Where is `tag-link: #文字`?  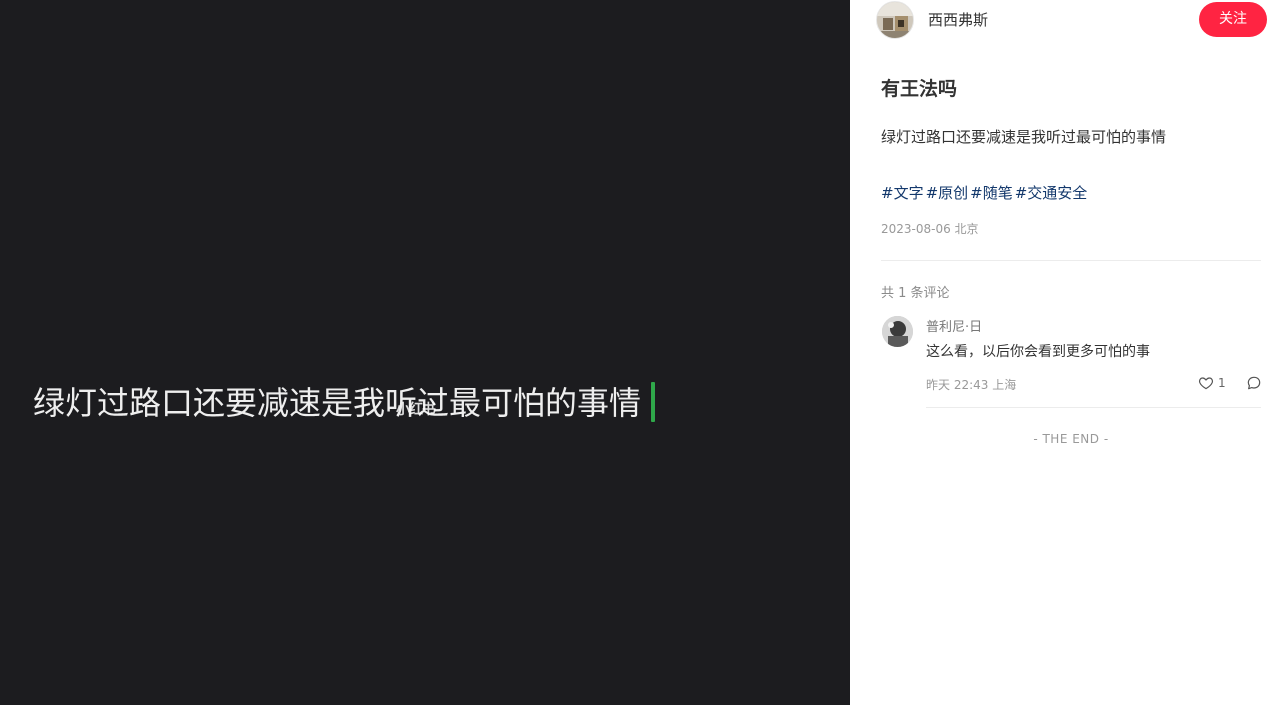
tag-link: #文字 is located at coordinates (902, 193).